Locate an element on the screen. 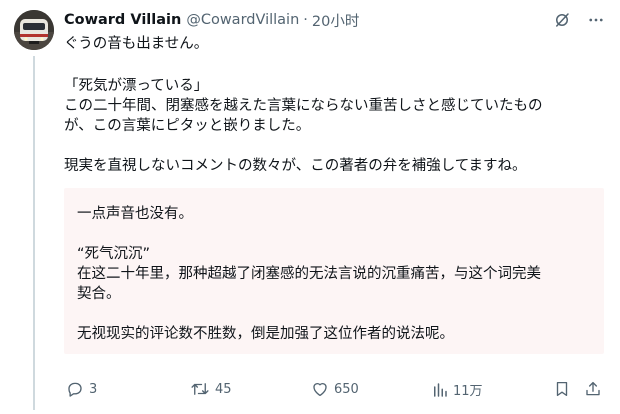  tweet-first-line: ぐうの音も出ません。 is located at coordinates (136, 44).